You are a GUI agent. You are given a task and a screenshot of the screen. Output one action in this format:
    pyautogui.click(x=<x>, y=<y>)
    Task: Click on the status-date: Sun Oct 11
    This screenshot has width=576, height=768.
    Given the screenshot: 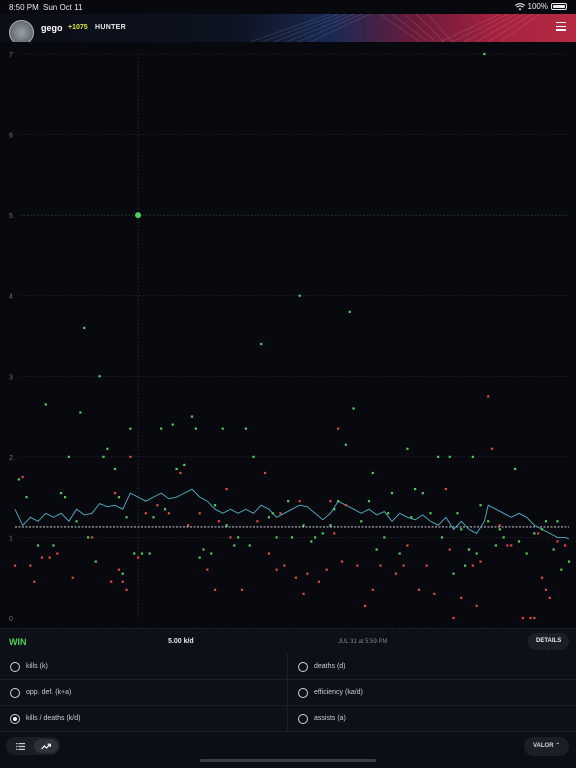 What is the action you would take?
    pyautogui.click(x=63, y=7)
    